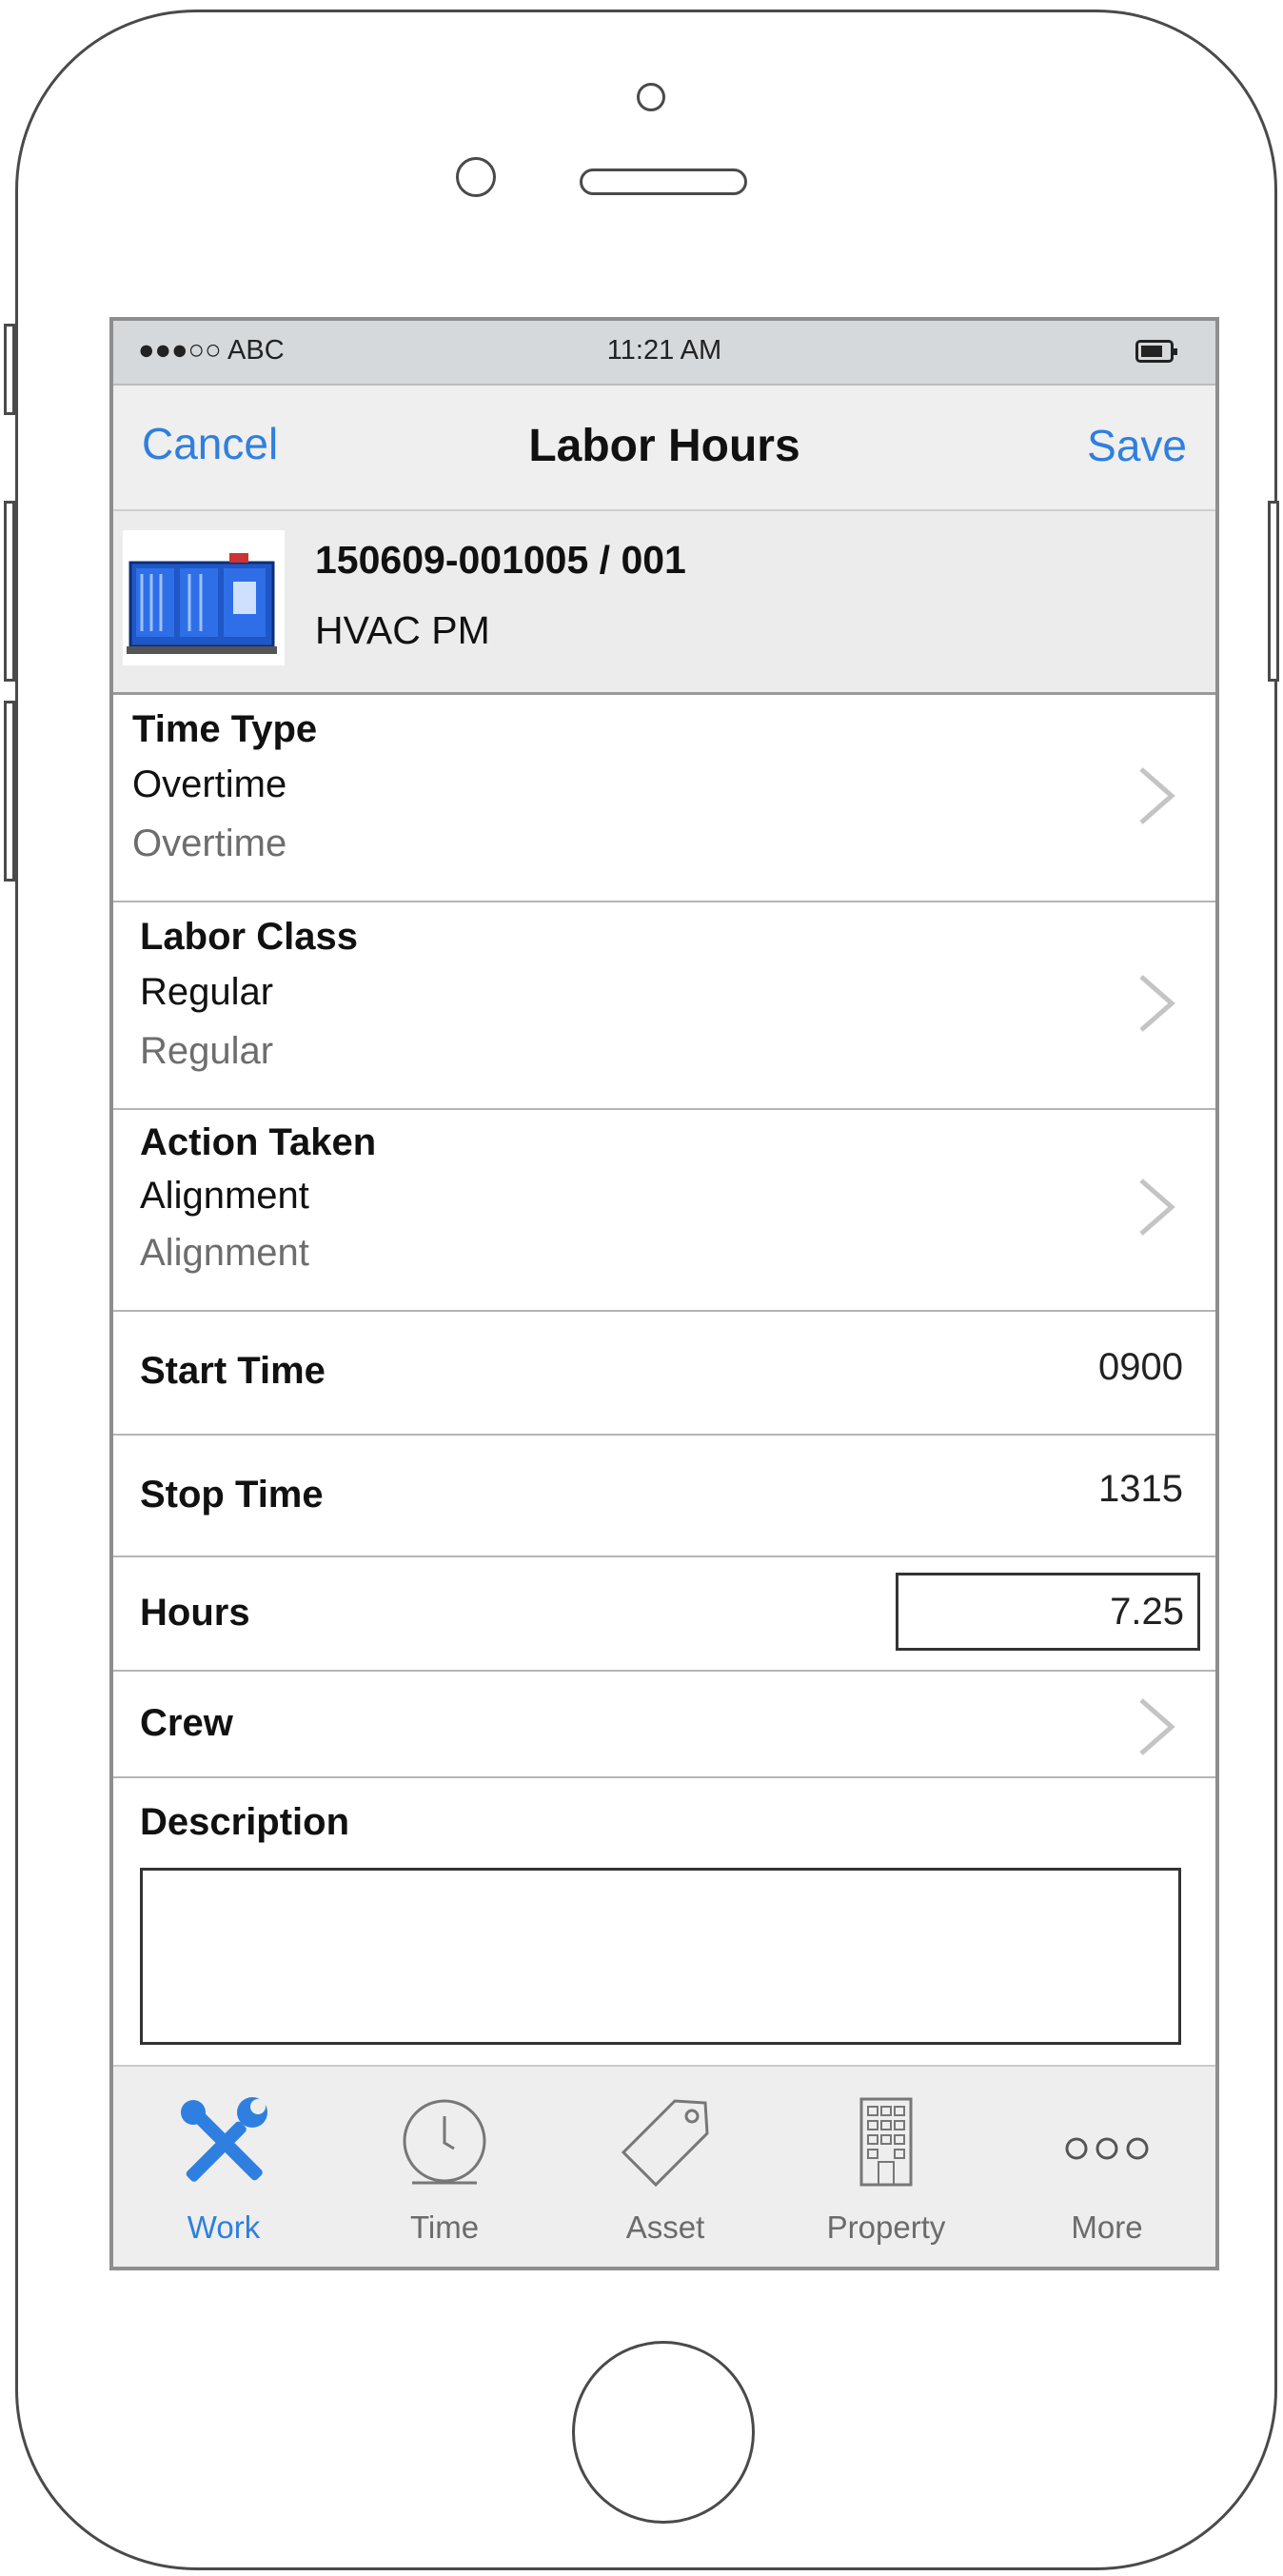  Describe the element at coordinates (886, 2227) in the screenshot. I see `tab-label: Property` at that location.